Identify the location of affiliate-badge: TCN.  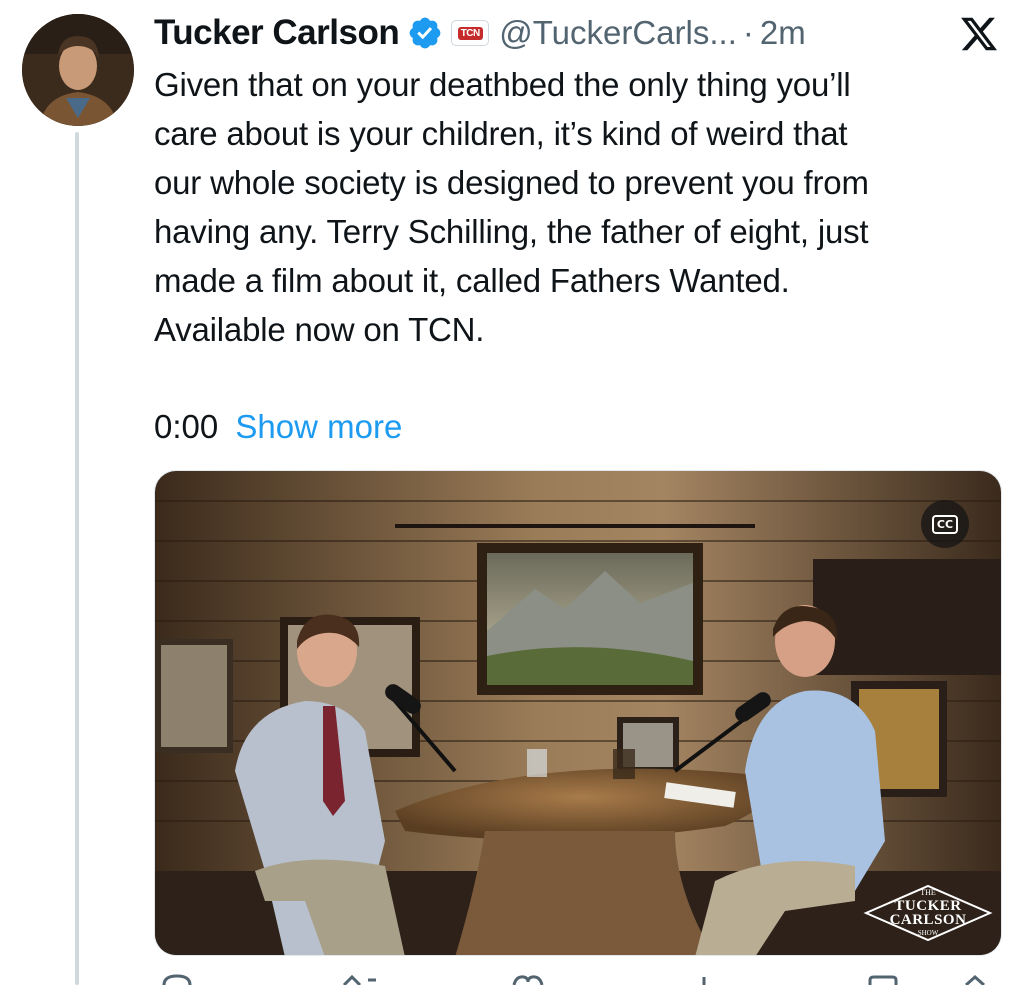
(470, 33).